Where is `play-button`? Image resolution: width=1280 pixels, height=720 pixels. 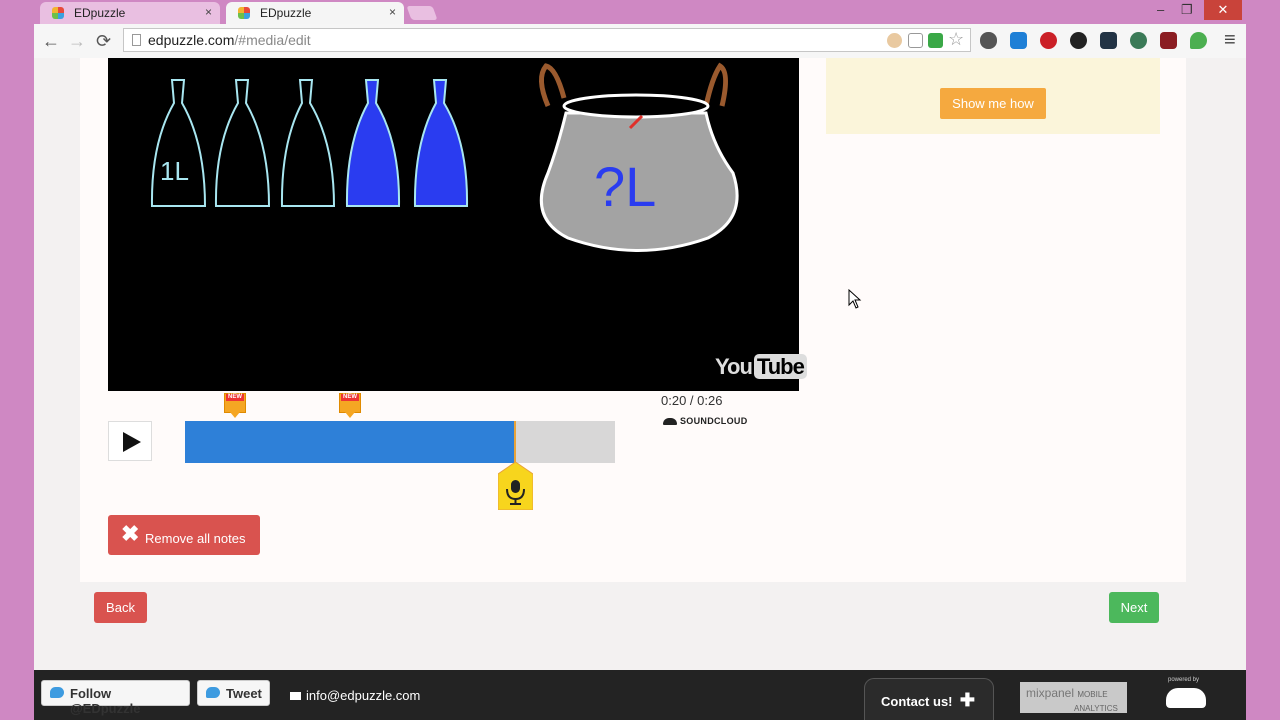 play-button is located at coordinates (130, 441).